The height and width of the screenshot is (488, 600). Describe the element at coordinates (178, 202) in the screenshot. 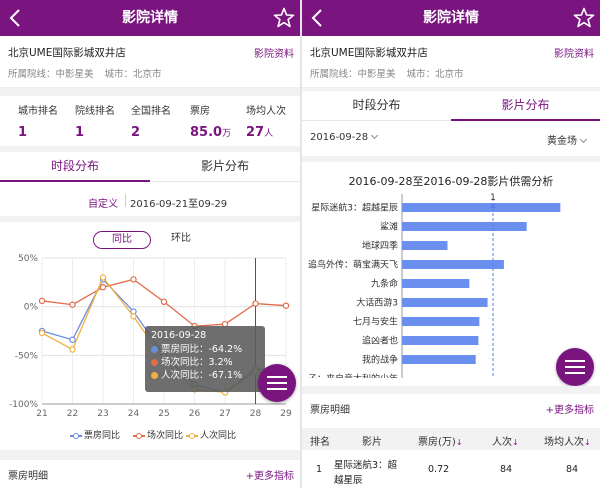

I see `date-range: 2016-09-21至09-29` at that location.